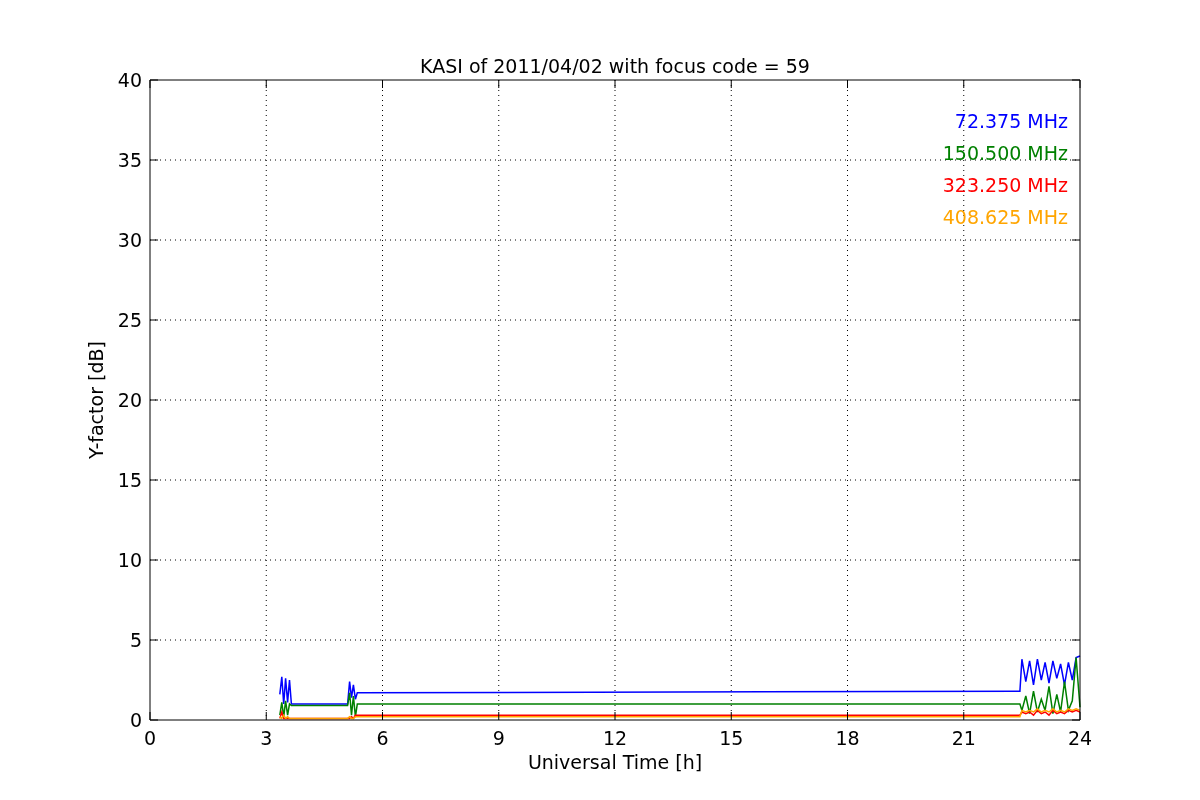 The height and width of the screenshot is (800, 1200). Describe the element at coordinates (129, 560) in the screenshot. I see `y-tick-label: 10` at that location.